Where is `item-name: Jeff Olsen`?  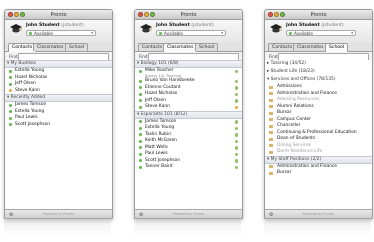 item-name: Jeff Olsen is located at coordinates (25, 83).